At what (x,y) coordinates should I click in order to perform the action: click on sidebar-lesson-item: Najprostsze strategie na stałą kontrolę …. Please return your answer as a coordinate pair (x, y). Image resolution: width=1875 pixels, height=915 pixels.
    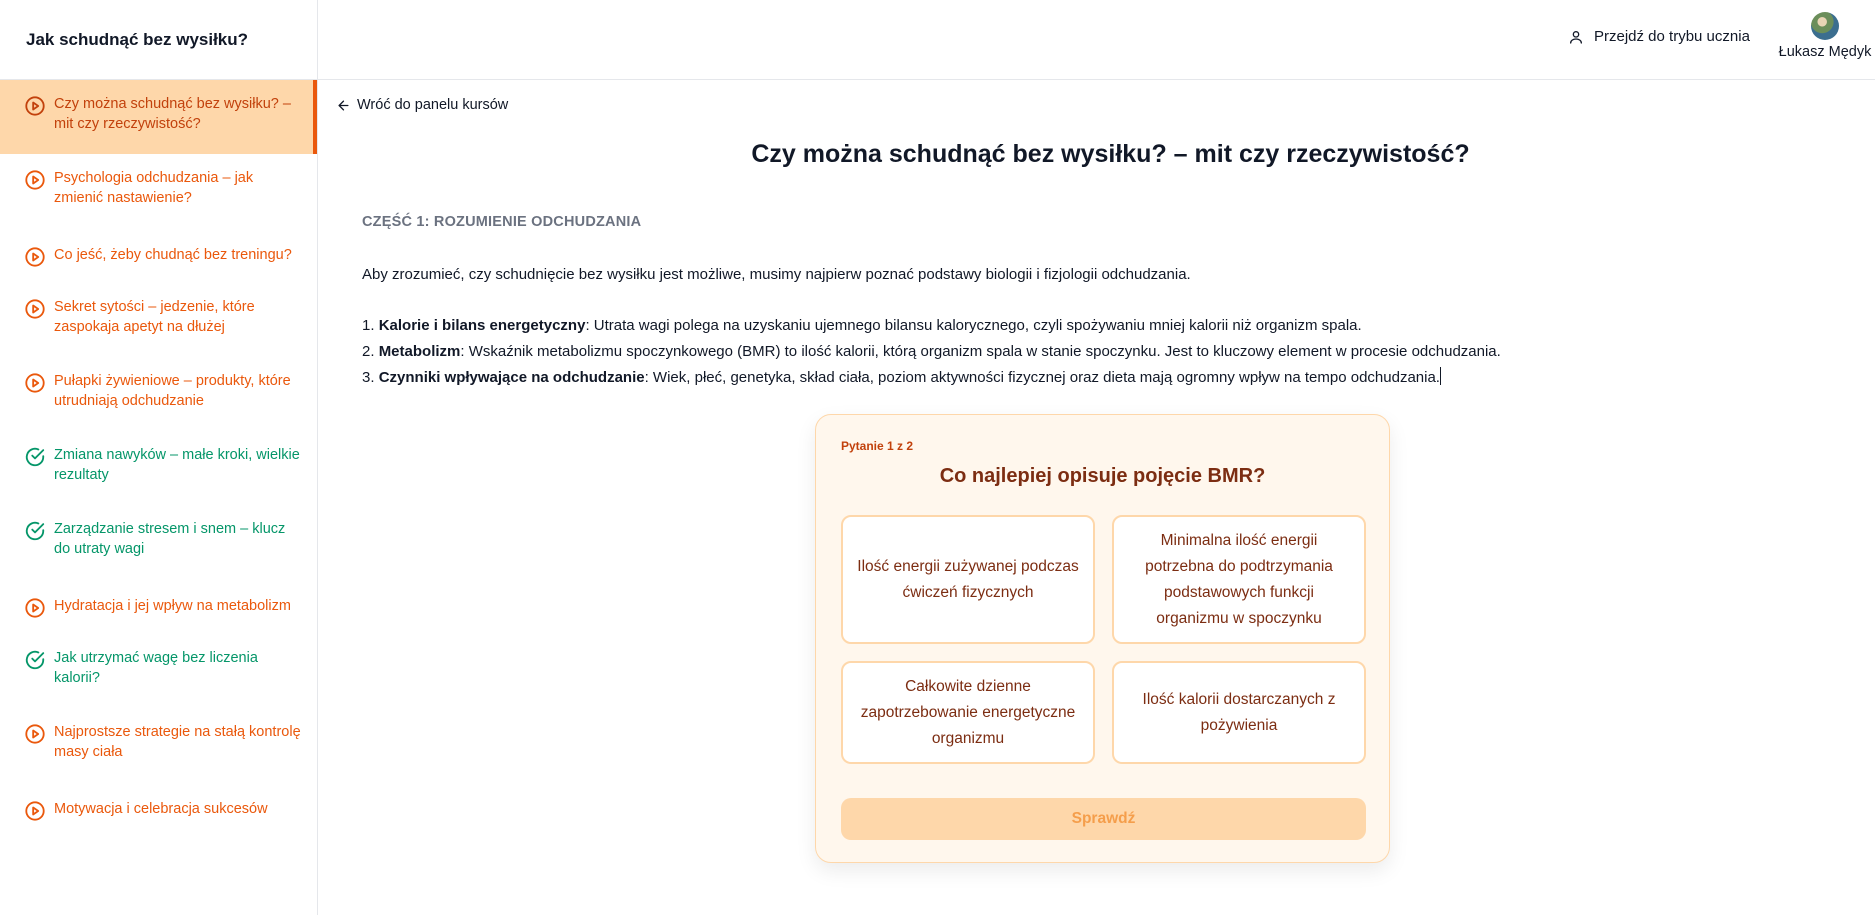
    Looking at the image, I should click on (158, 745).